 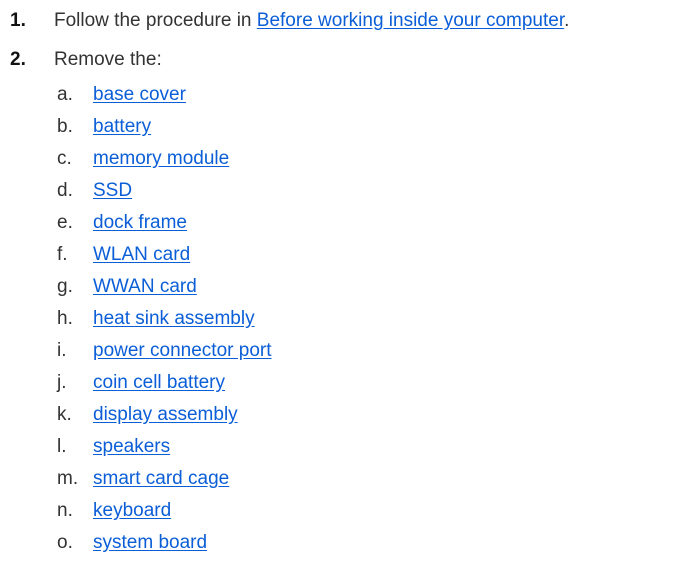 What do you see at coordinates (68, 478) in the screenshot?
I see `list-item-letter: m.` at bounding box center [68, 478].